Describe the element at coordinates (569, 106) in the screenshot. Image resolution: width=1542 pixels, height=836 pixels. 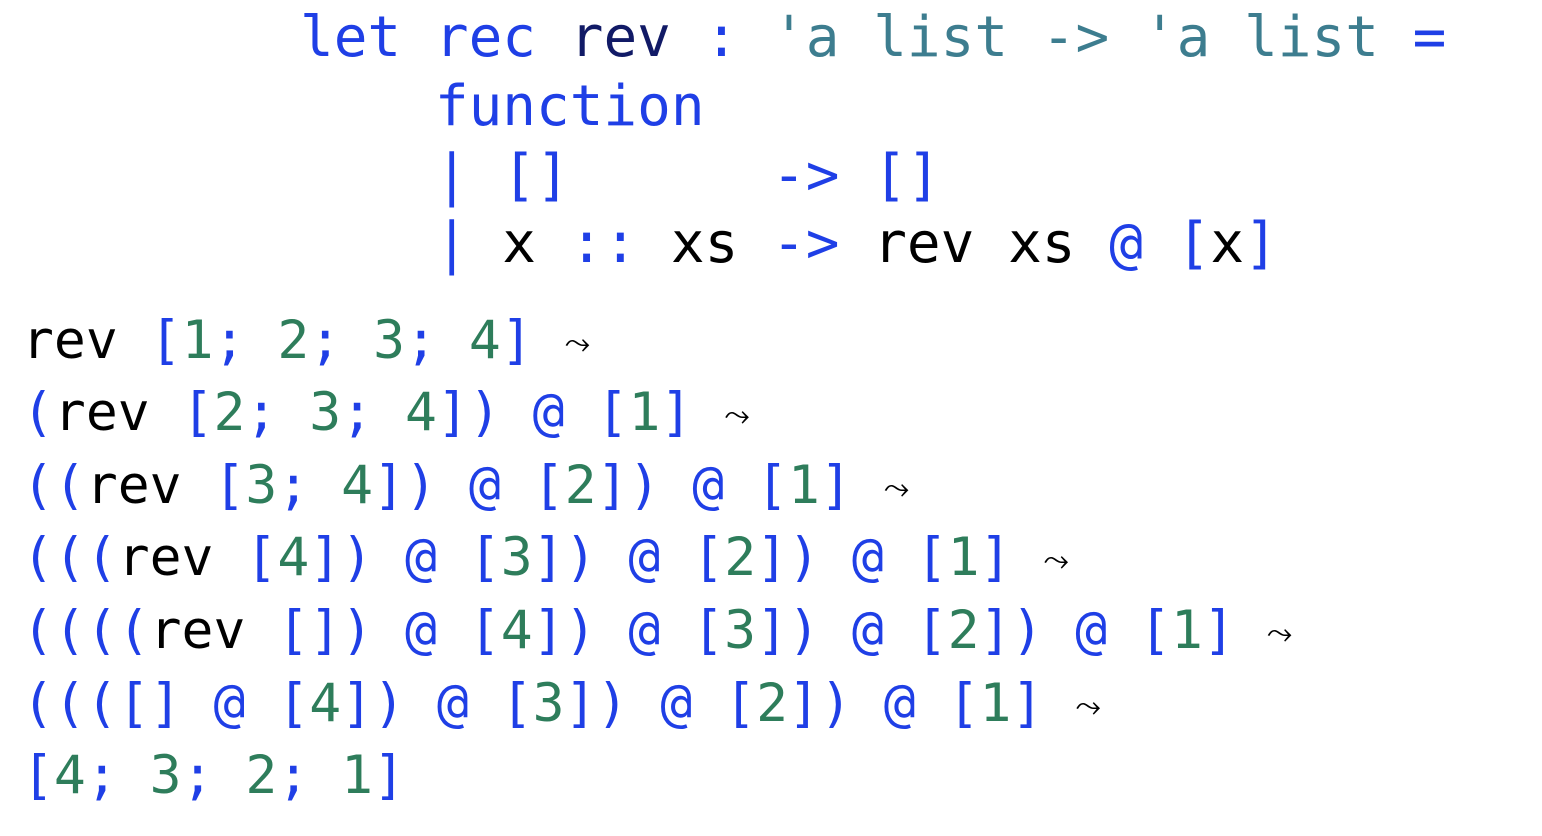
I see `keyword-token: function` at that location.